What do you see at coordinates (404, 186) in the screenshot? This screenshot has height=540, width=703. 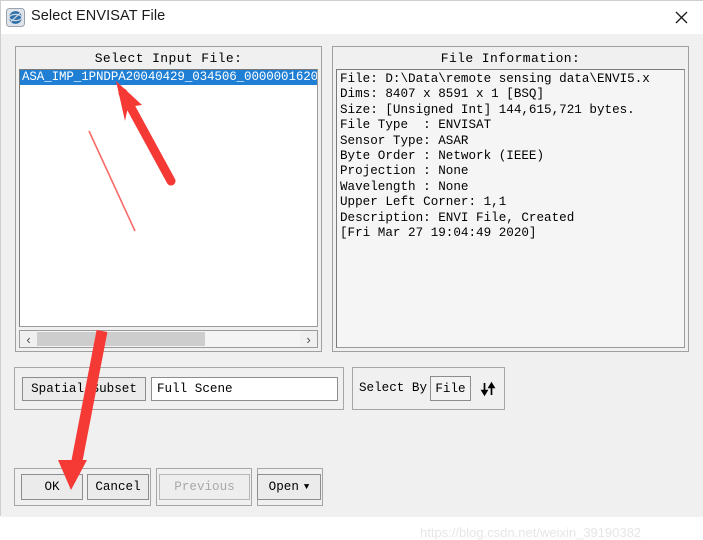 I see `info-line: Wavelength : None` at bounding box center [404, 186].